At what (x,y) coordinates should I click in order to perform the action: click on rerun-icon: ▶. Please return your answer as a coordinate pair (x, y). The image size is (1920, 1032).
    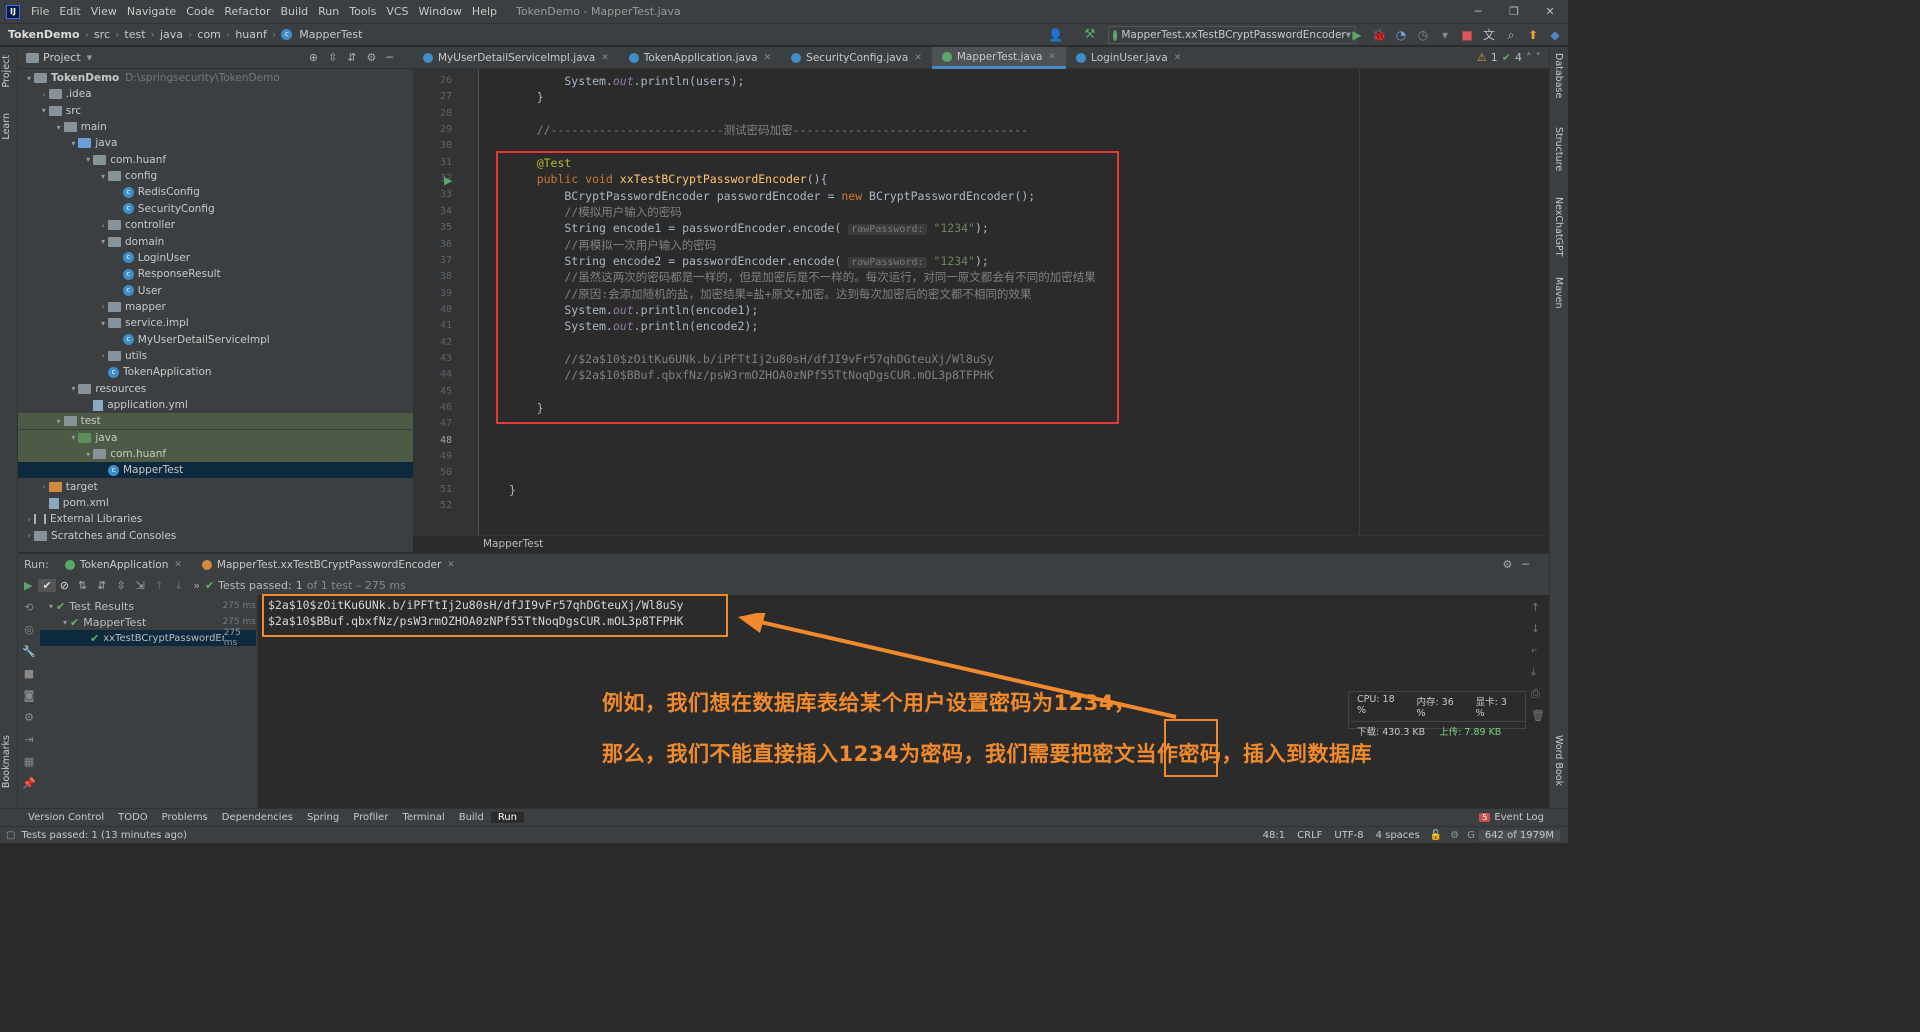
    Looking at the image, I should click on (28, 585).